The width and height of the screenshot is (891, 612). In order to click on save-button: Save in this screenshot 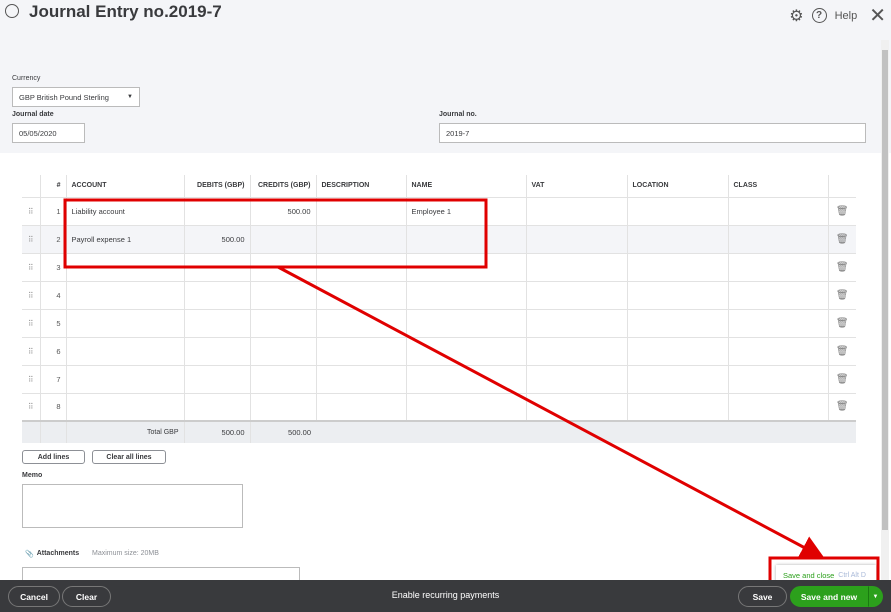, I will do `click(762, 596)`.